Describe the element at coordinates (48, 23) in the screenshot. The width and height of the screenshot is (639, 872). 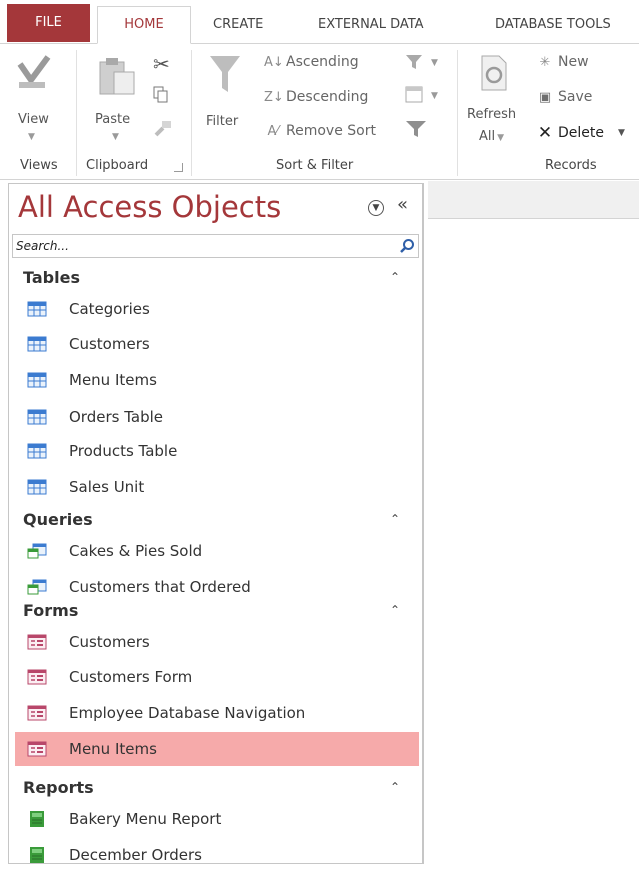
I see `tab-file: FILE` at that location.